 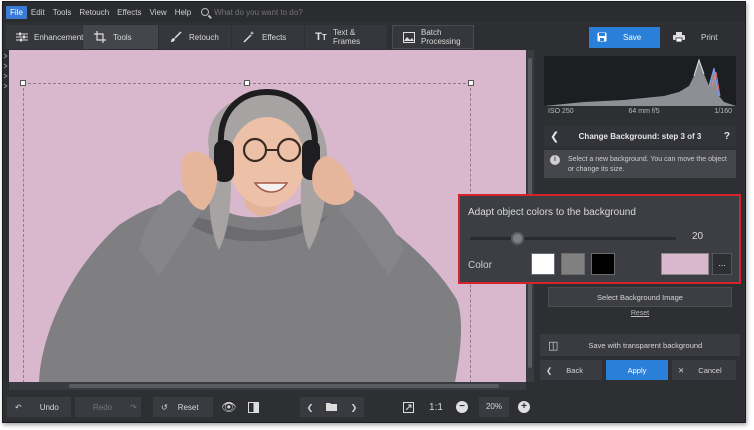 What do you see at coordinates (543, 264) in the screenshot?
I see `swatch-white` at bounding box center [543, 264].